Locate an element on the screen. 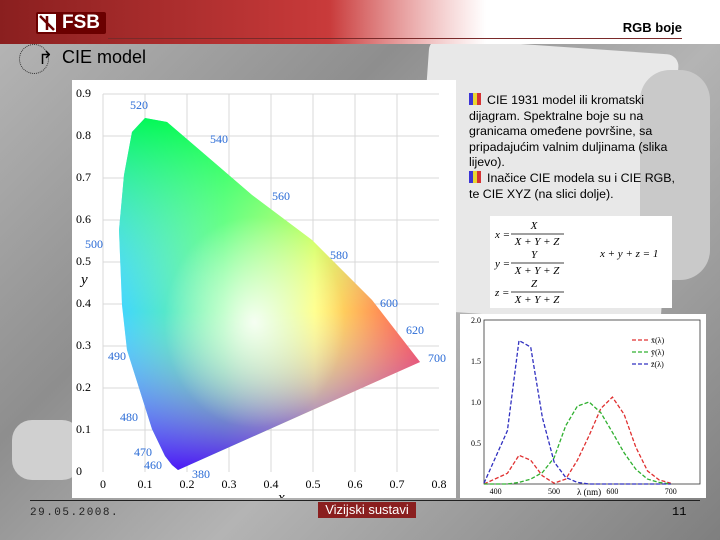 The width and height of the screenshot is (720, 540). cmf-y-tick-label: 1.0 is located at coordinates (476, 402).